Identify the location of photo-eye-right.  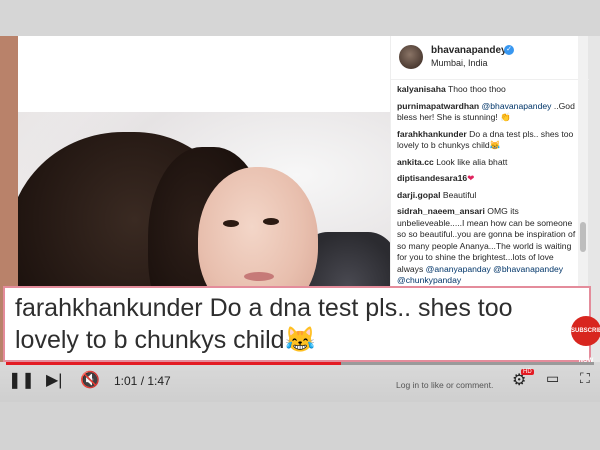
(271, 221).